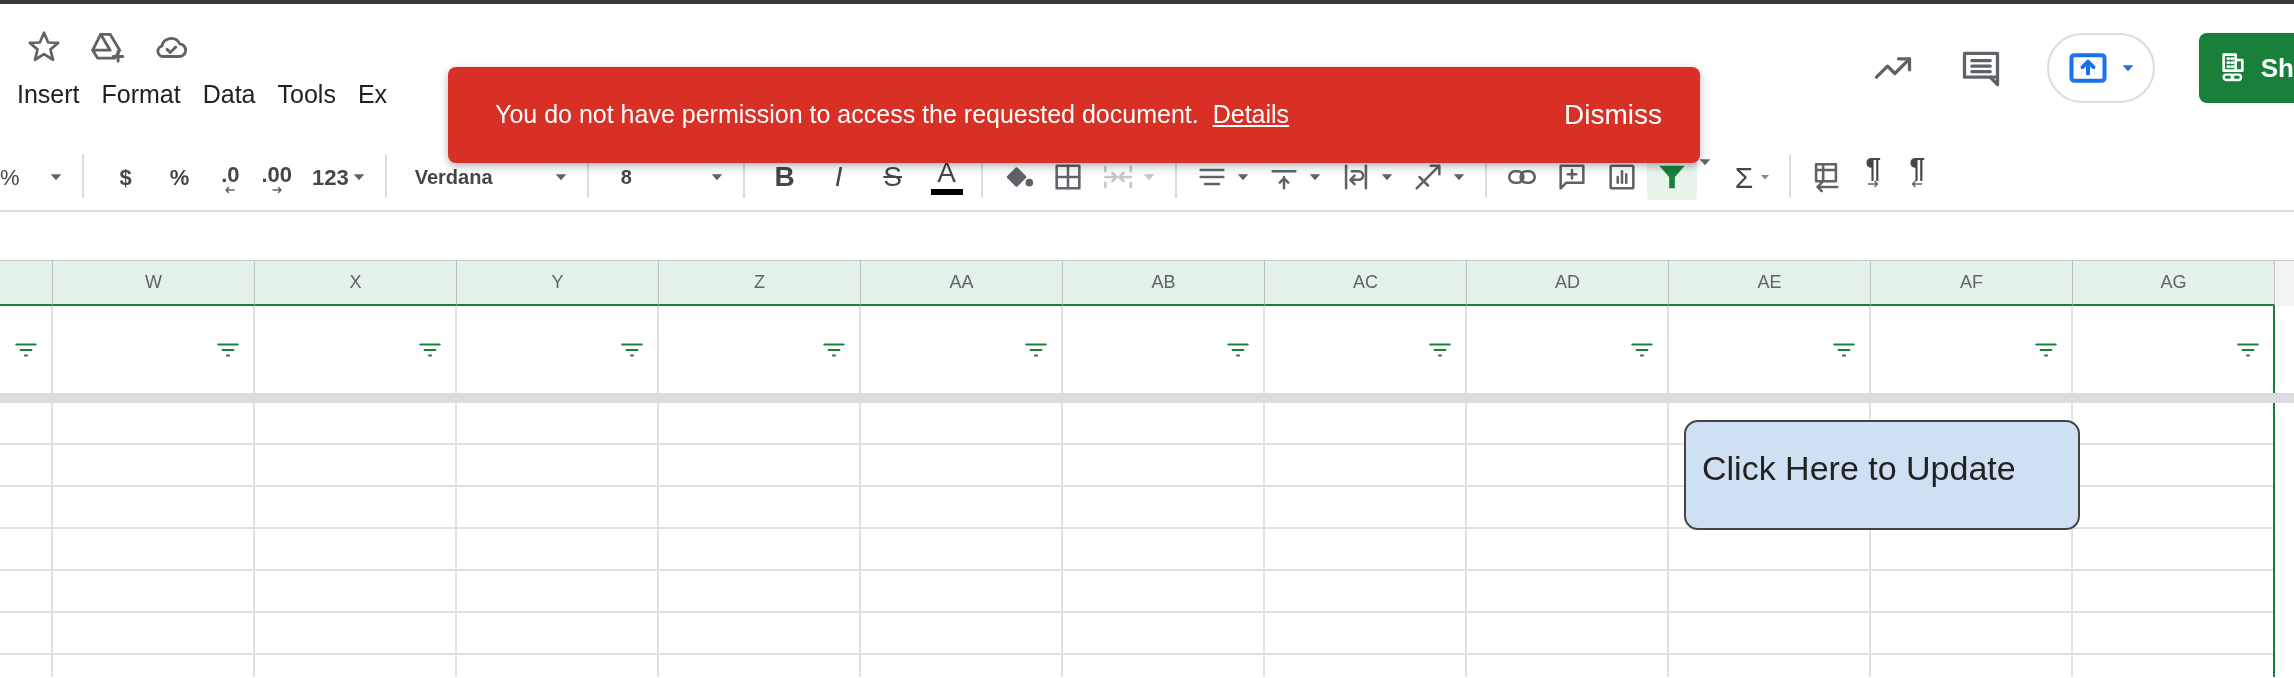 The width and height of the screenshot is (2294, 678). What do you see at coordinates (1366, 283) in the screenshot?
I see `column-header: AC` at bounding box center [1366, 283].